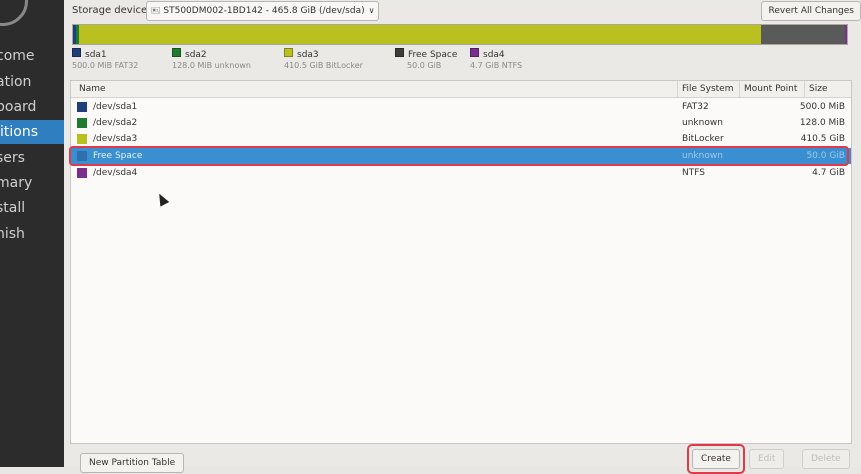  Describe the element at coordinates (115, 123) in the screenshot. I see `partition-name: /dev/sda2` at that location.